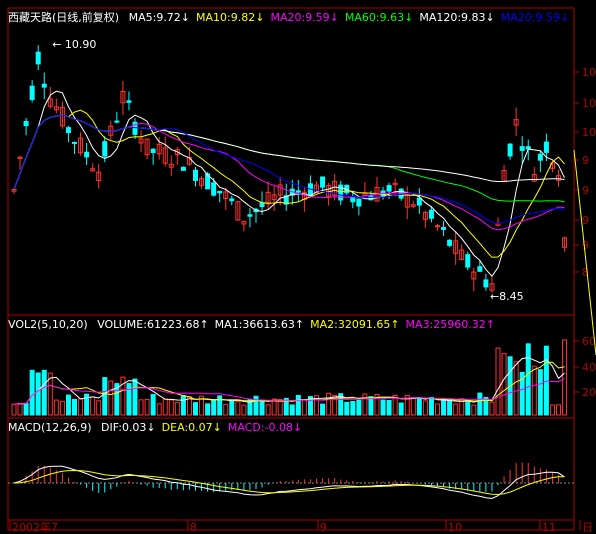 Image resolution: width=596 pixels, height=534 pixels. What do you see at coordinates (455, 527) in the screenshot?
I see `x-axis-label: 10` at bounding box center [455, 527].